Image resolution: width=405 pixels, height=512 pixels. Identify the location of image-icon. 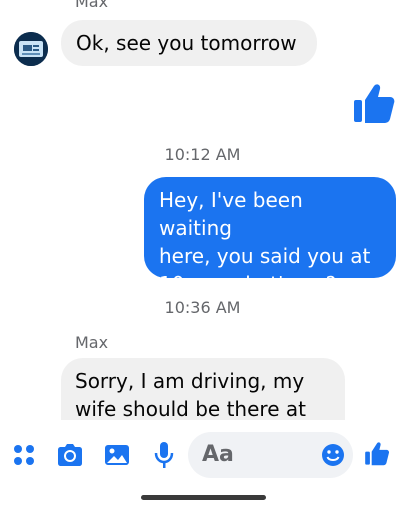
(117, 455).